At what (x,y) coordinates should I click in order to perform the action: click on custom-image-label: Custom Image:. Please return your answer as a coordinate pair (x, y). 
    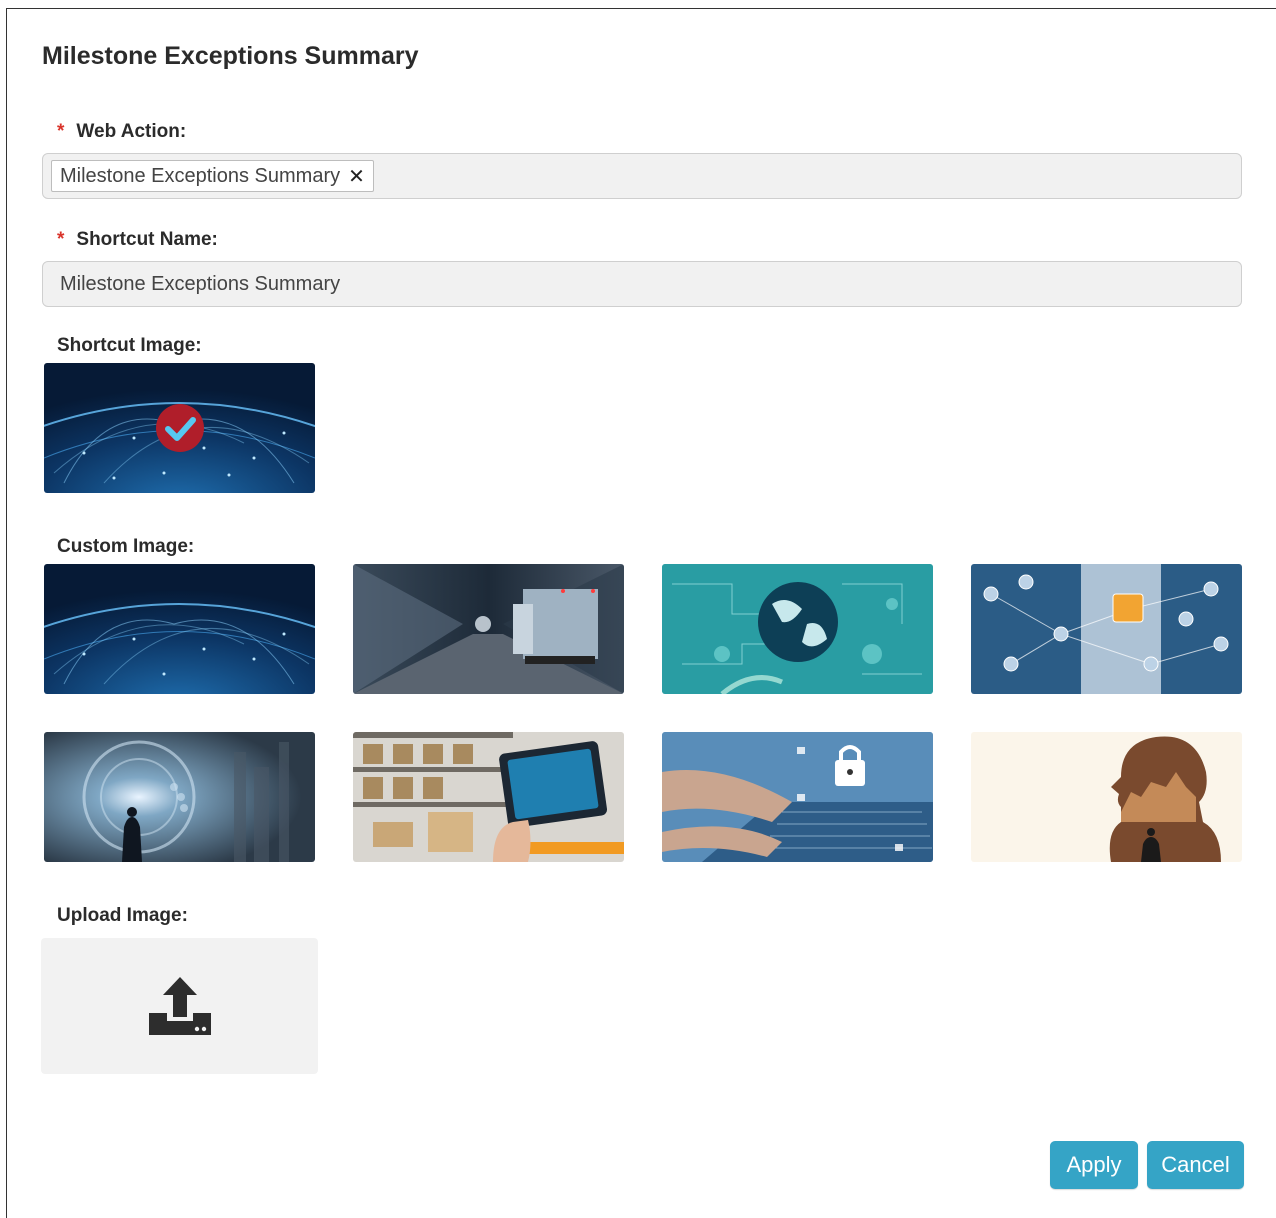
    Looking at the image, I should click on (126, 546).